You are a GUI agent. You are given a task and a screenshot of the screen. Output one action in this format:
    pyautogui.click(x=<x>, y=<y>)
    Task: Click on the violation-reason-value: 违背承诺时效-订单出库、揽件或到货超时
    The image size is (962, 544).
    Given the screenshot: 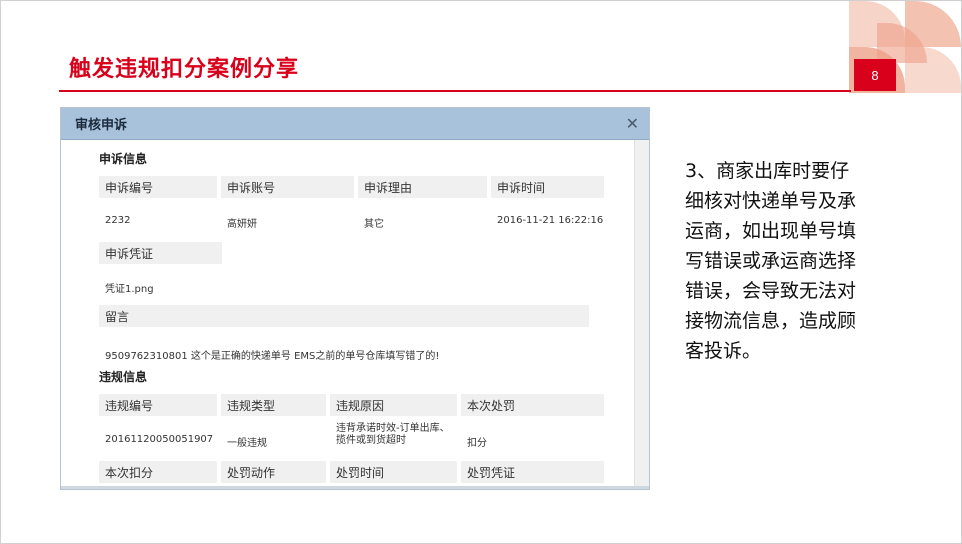 What is the action you would take?
    pyautogui.click(x=393, y=434)
    